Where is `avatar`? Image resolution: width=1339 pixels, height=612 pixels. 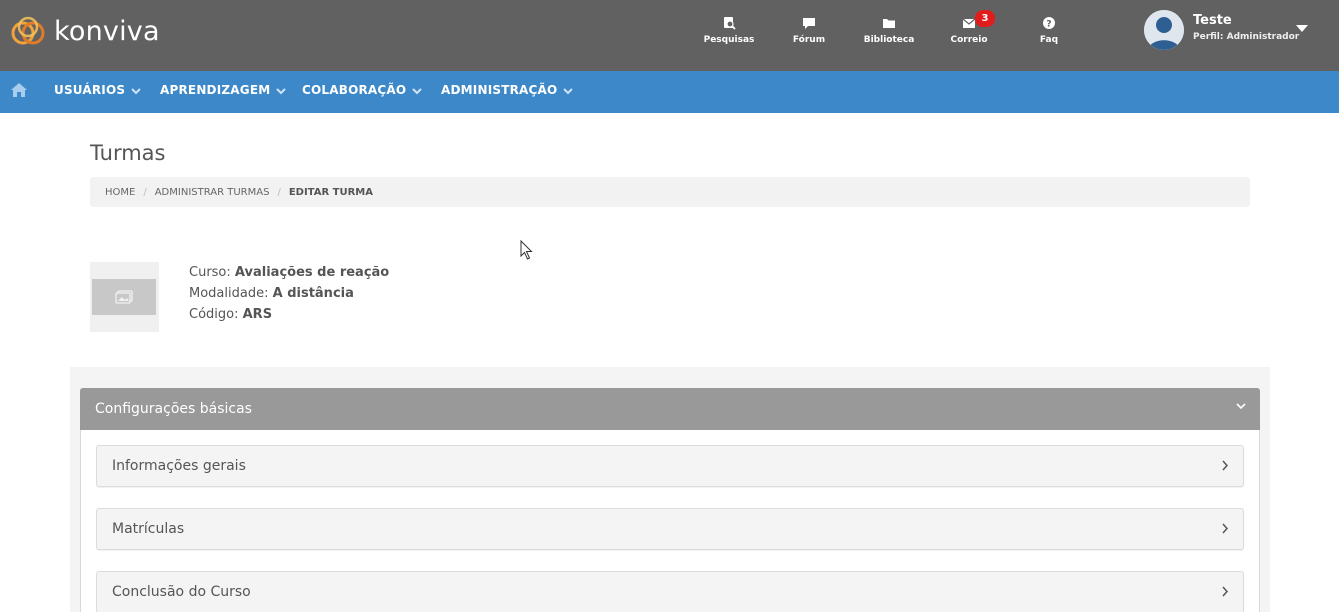 avatar is located at coordinates (1164, 30).